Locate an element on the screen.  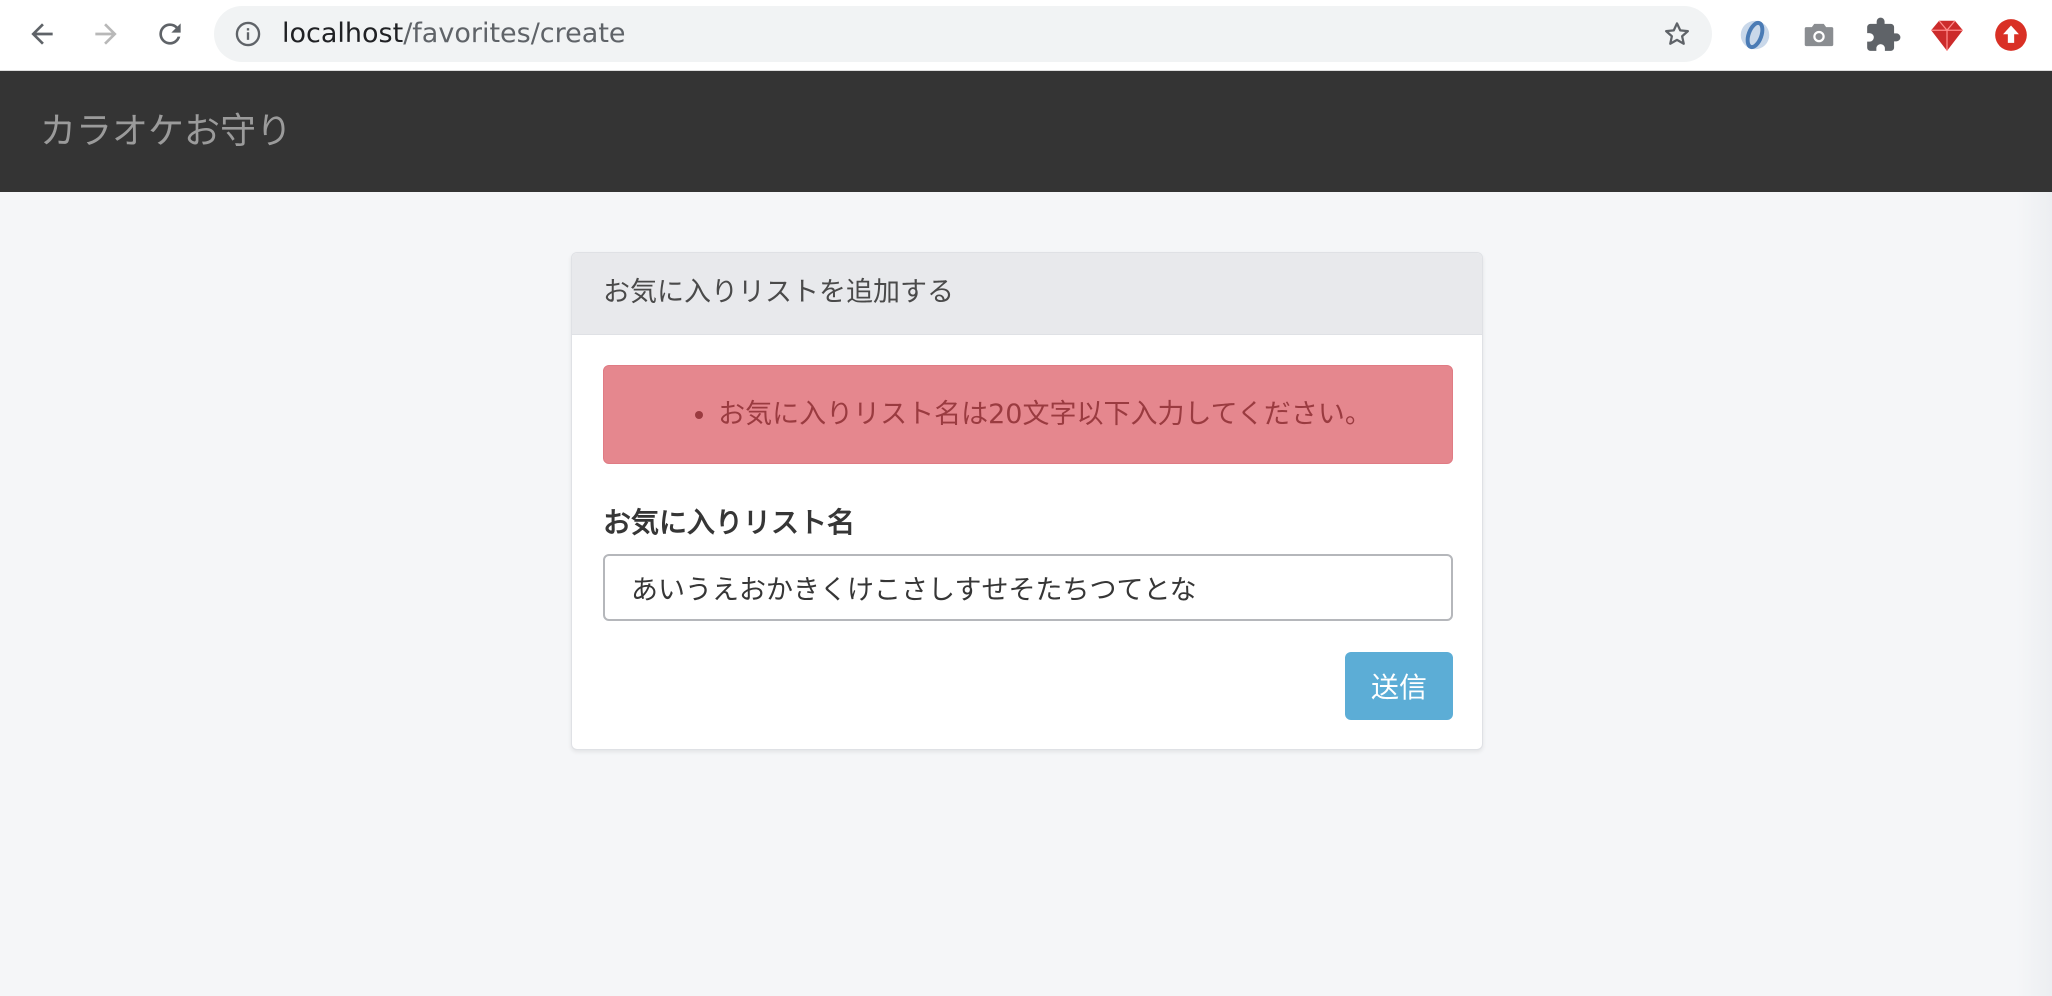
error-alert: お気に入りリスト名は20文字以下入力してください。 is located at coordinates (1028, 414).